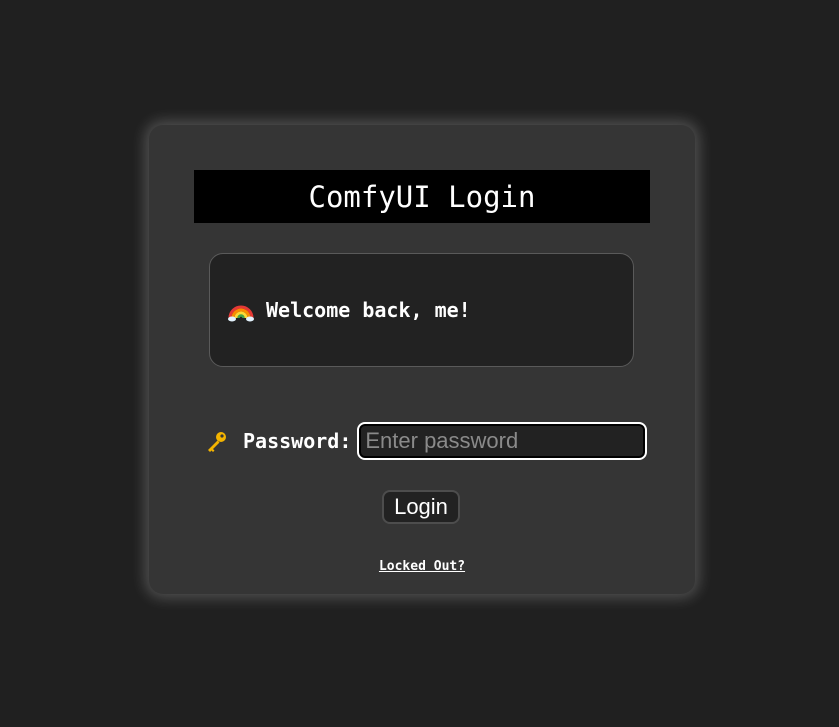  What do you see at coordinates (217, 441) in the screenshot?
I see `key-icon` at bounding box center [217, 441].